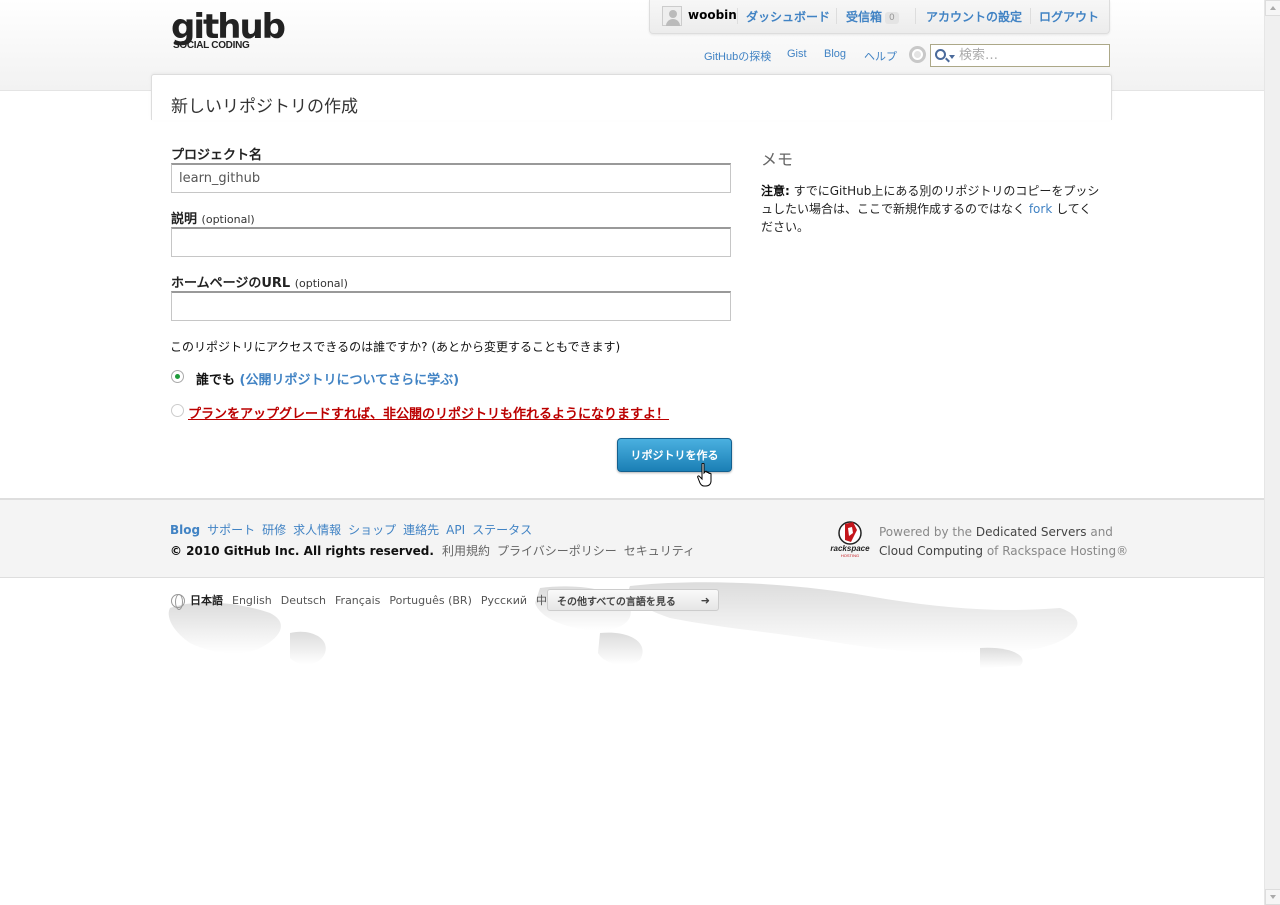 The height and width of the screenshot is (905, 1280). Describe the element at coordinates (672, 16) in the screenshot. I see `avatar` at that location.